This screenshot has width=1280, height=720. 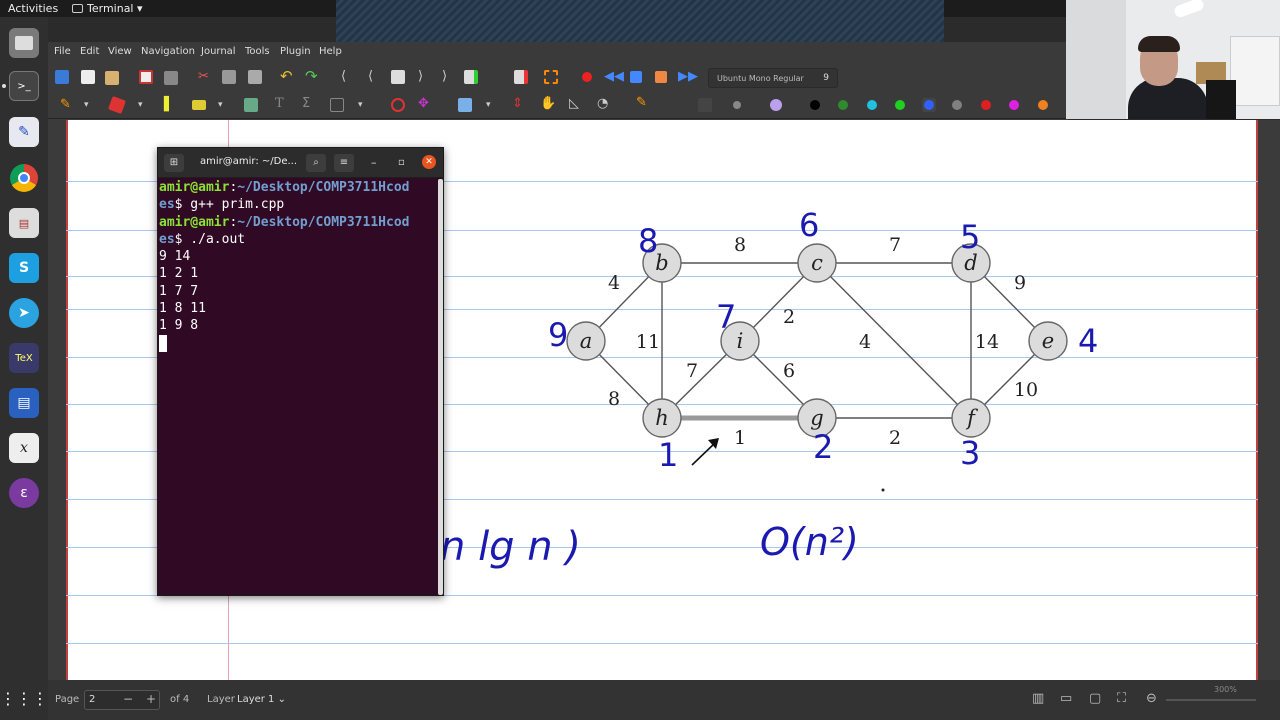 What do you see at coordinates (1225, 689) in the screenshot?
I see `zoom-level: 300%` at bounding box center [1225, 689].